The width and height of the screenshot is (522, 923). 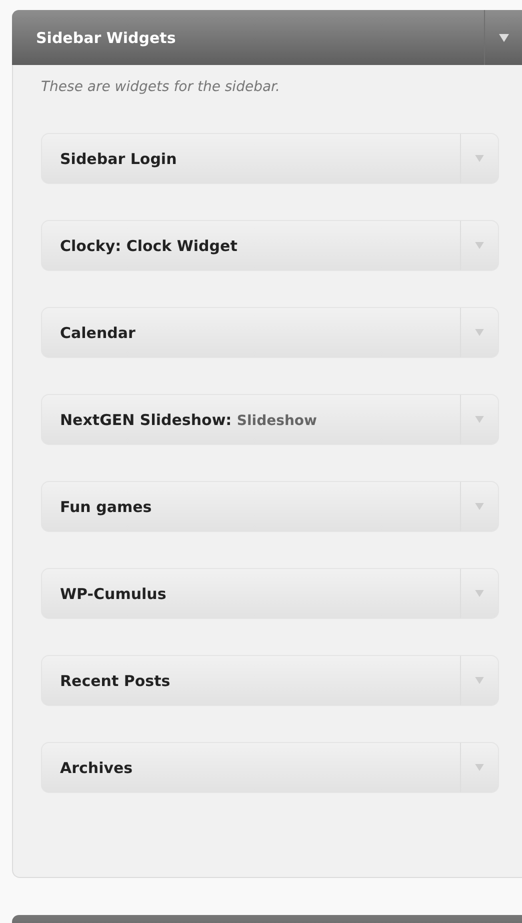 What do you see at coordinates (115, 681) in the screenshot?
I see `widget-title: Recent Posts` at bounding box center [115, 681].